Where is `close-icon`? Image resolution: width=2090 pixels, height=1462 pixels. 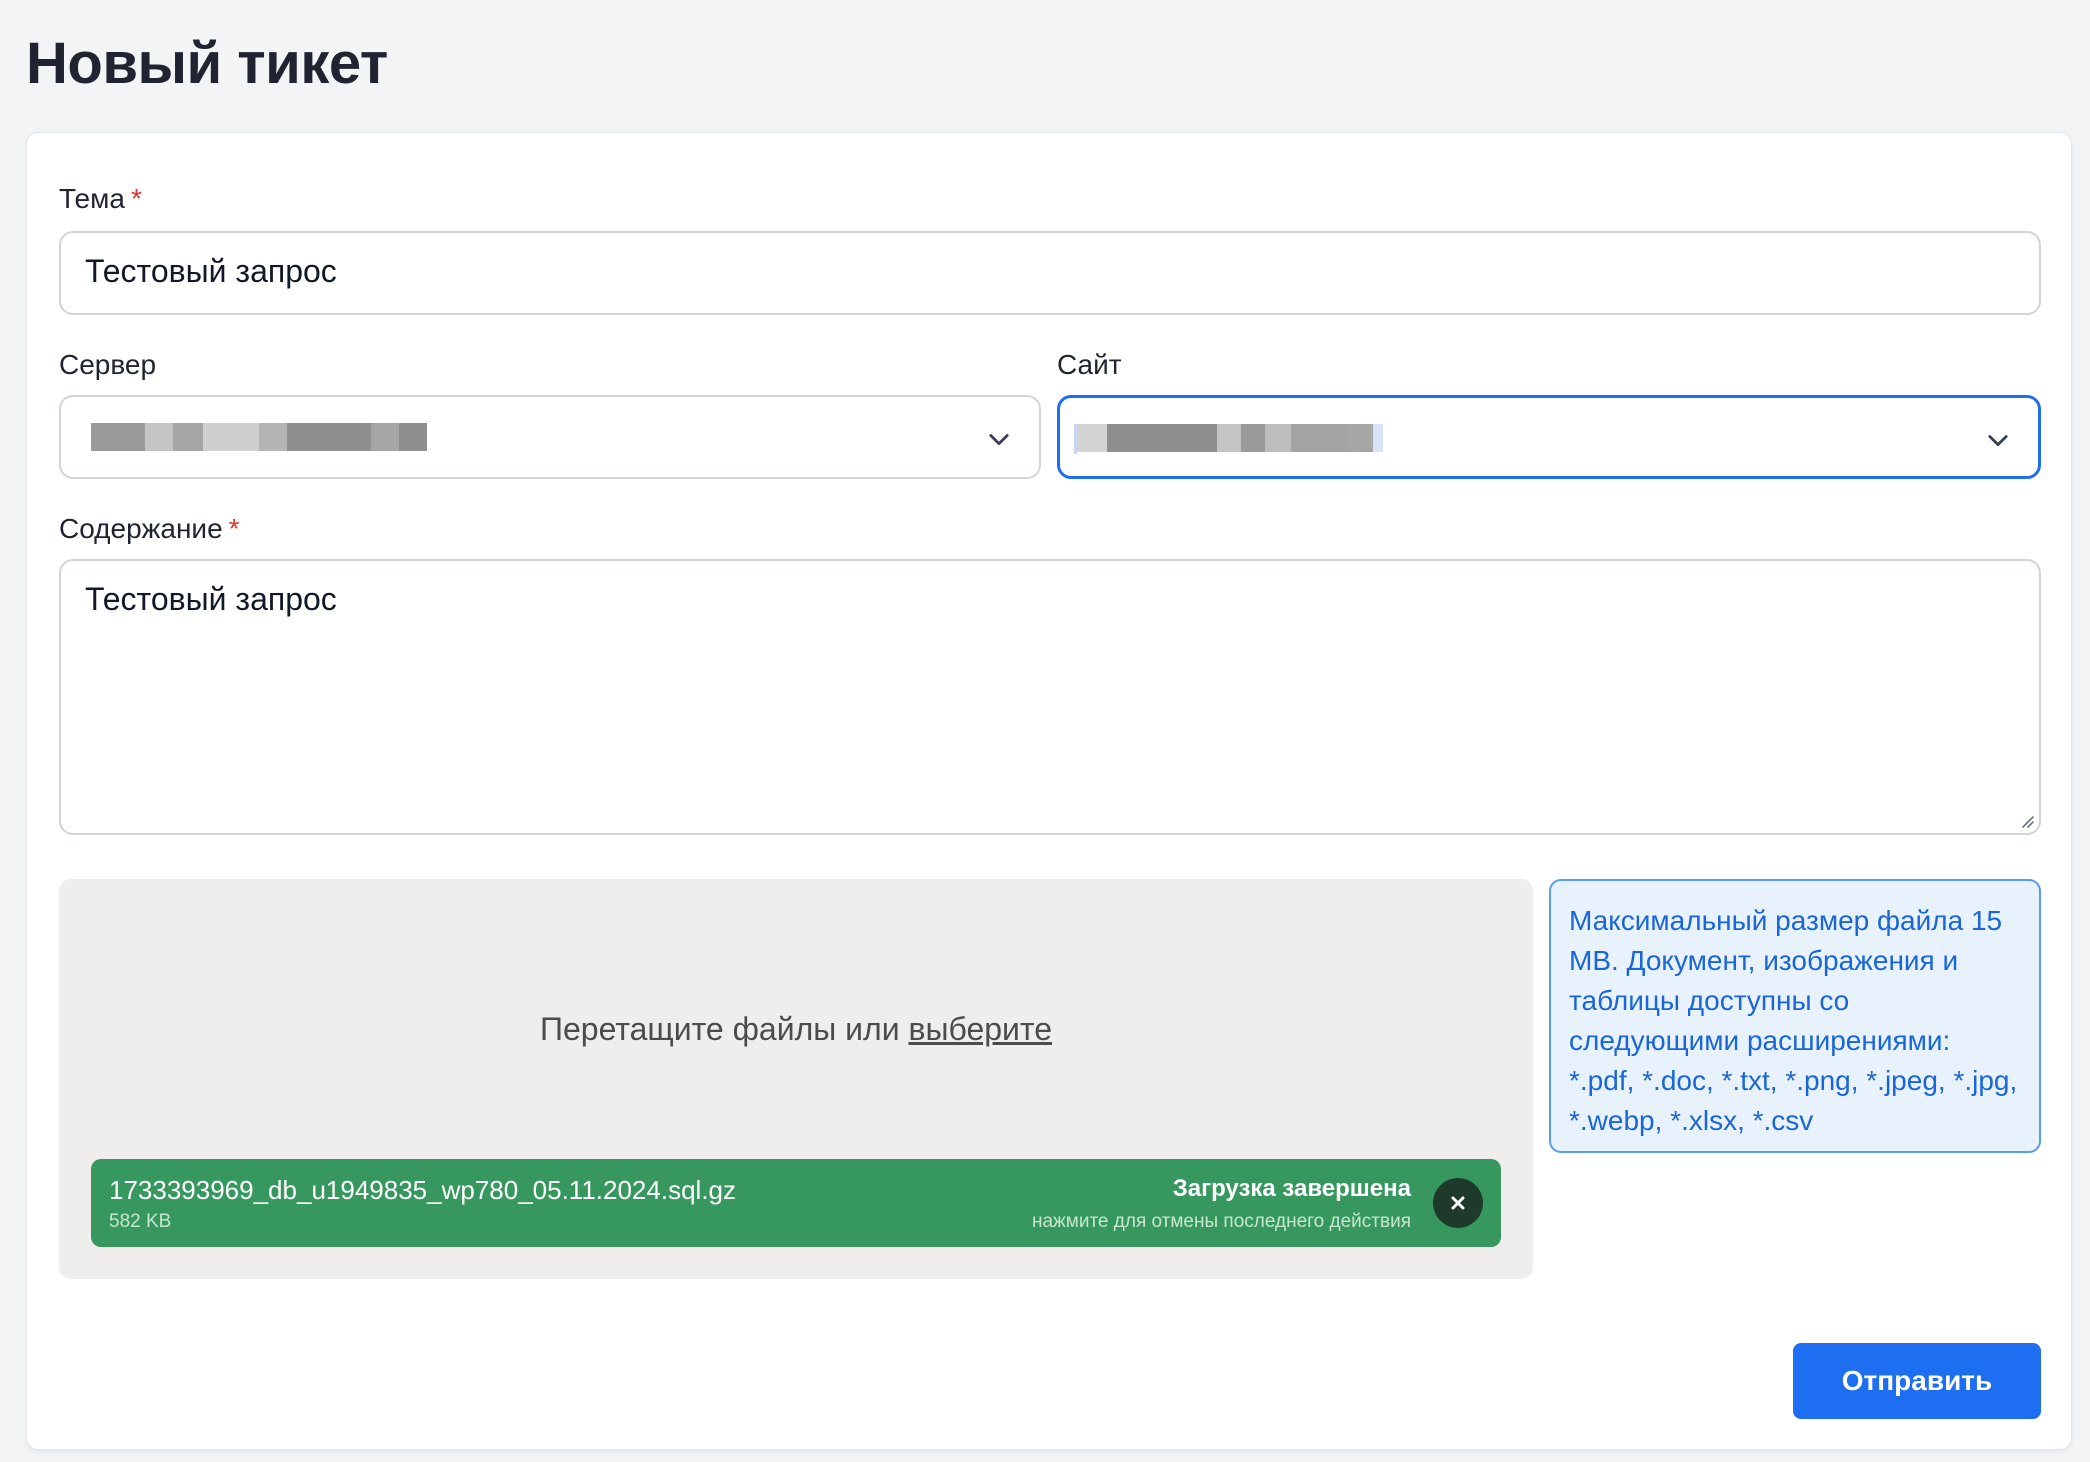 close-icon is located at coordinates (1458, 1203).